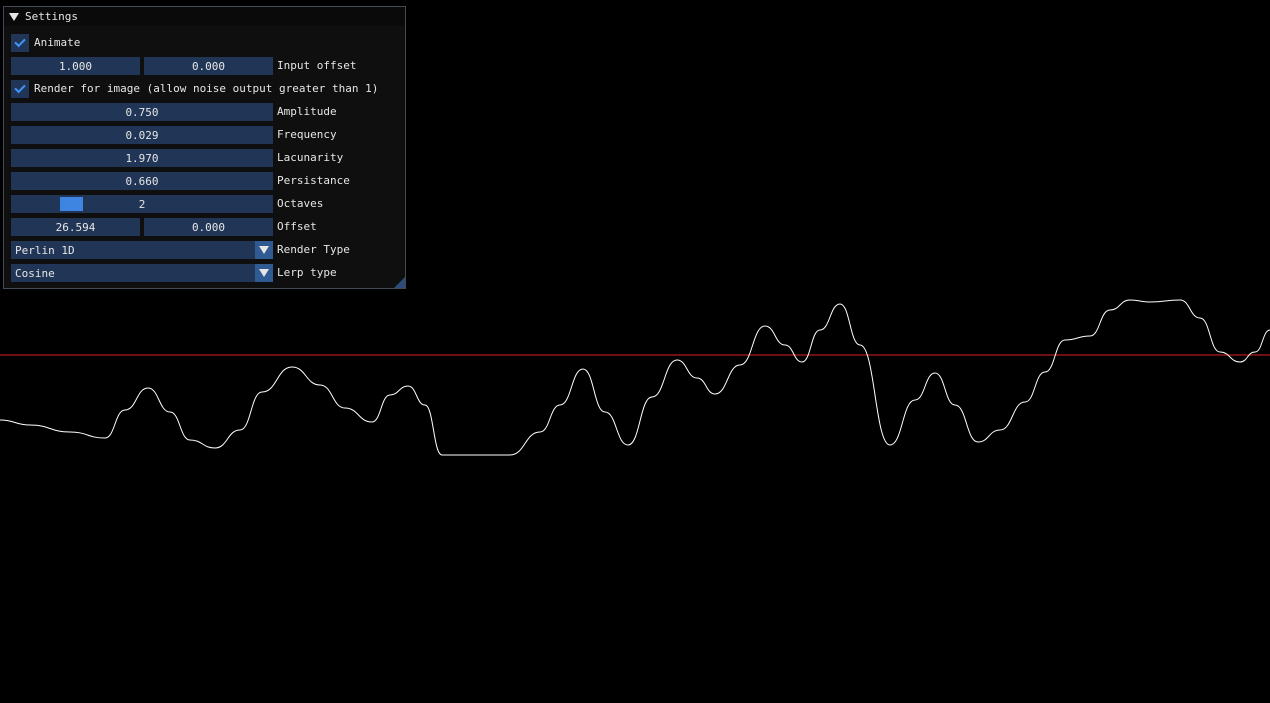  Describe the element at coordinates (71, 204) in the screenshot. I see `octaves-slider-grab` at that location.